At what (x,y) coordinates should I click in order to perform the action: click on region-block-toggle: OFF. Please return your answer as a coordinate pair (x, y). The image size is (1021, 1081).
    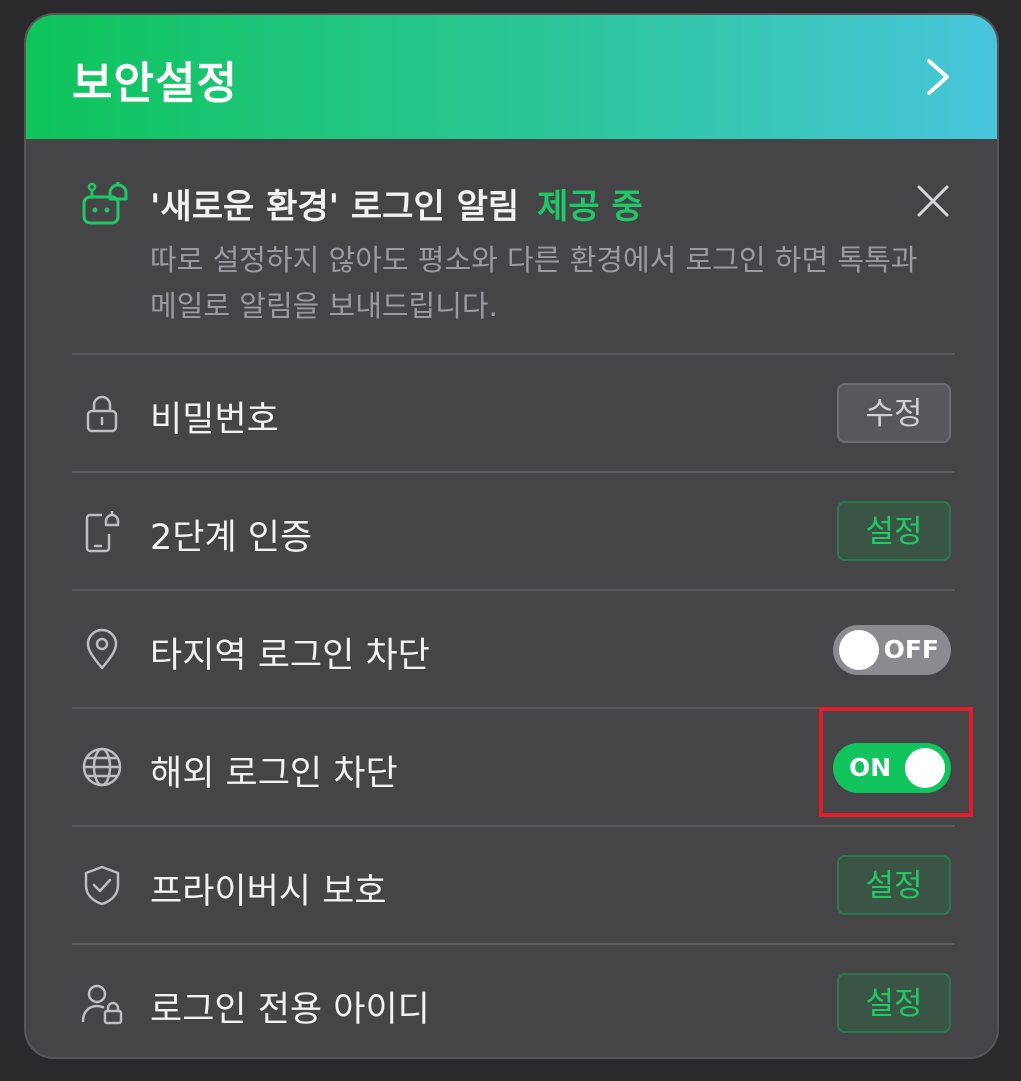
    Looking at the image, I should click on (892, 650).